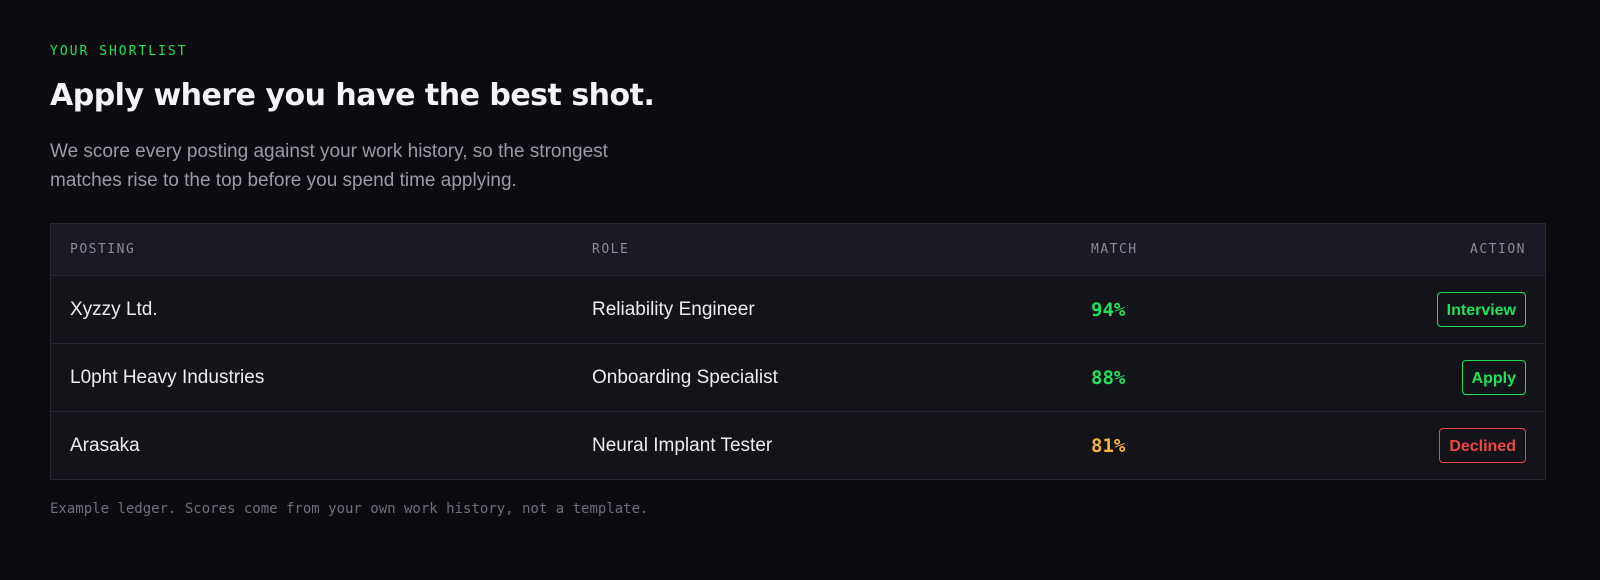 The width and height of the screenshot is (1600, 580). I want to click on posting-name: Xyzzy Ltd., so click(114, 309).